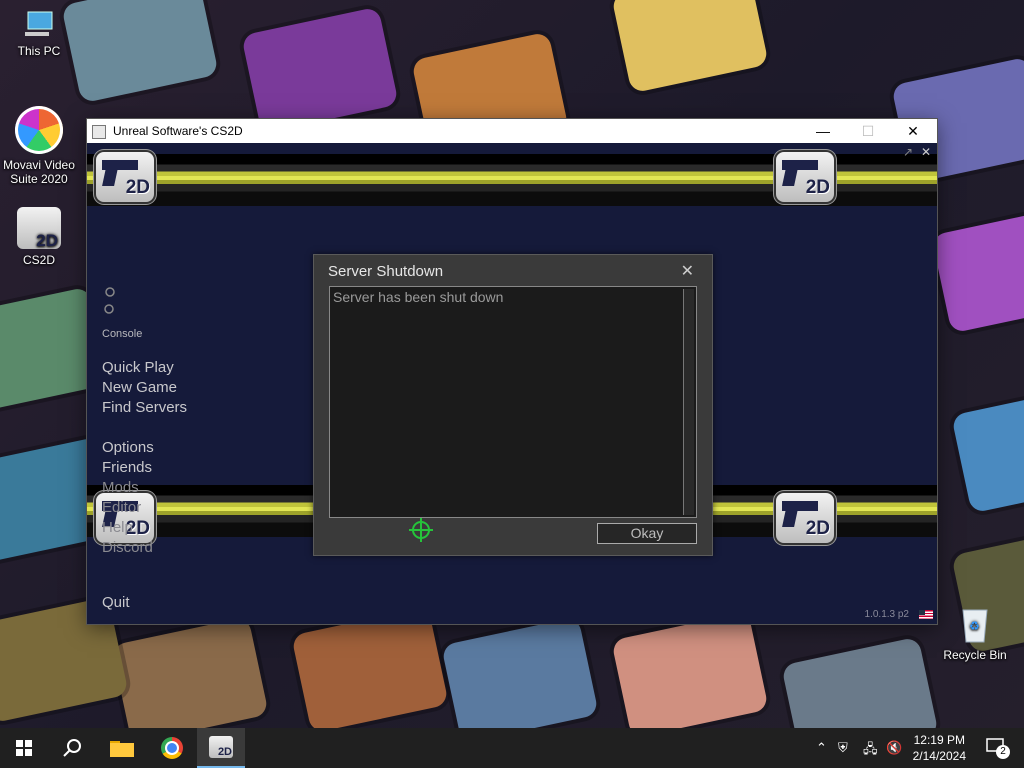  What do you see at coordinates (870, 751) in the screenshot?
I see `network-icon: 🖧` at bounding box center [870, 751].